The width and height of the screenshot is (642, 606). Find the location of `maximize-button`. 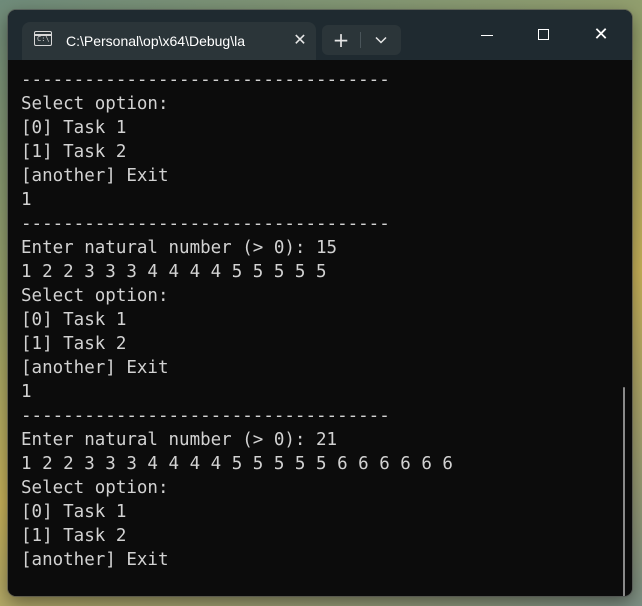

maximize-button is located at coordinates (544, 35).